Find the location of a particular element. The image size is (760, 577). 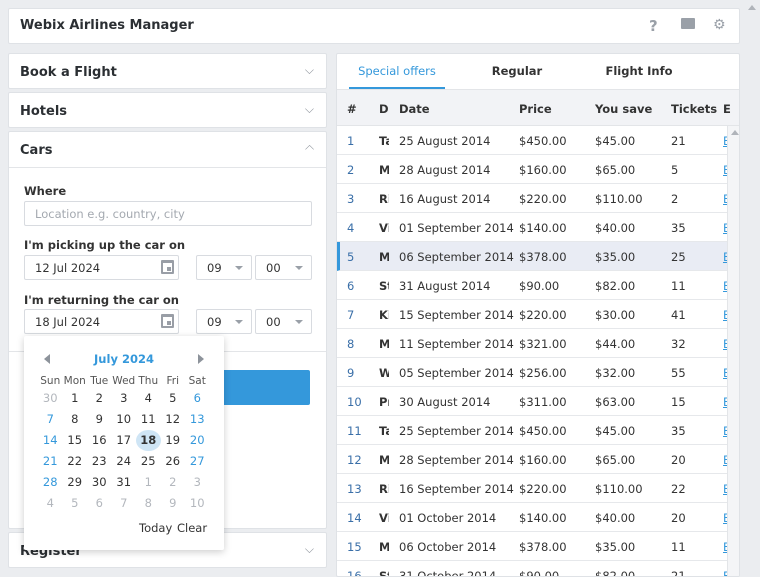

calendar-day: 20 is located at coordinates (197, 440).